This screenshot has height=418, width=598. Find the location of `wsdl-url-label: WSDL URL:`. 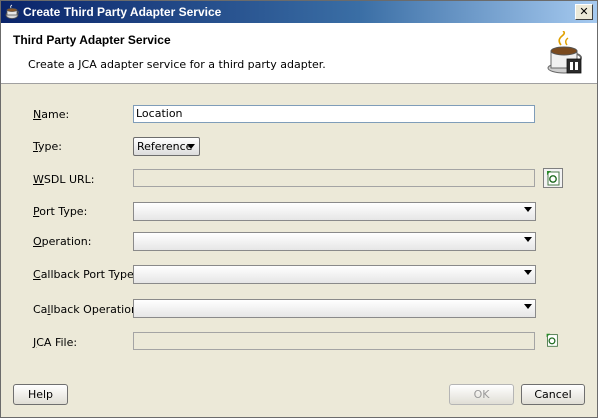

wsdl-url-label: WSDL URL: is located at coordinates (64, 179).